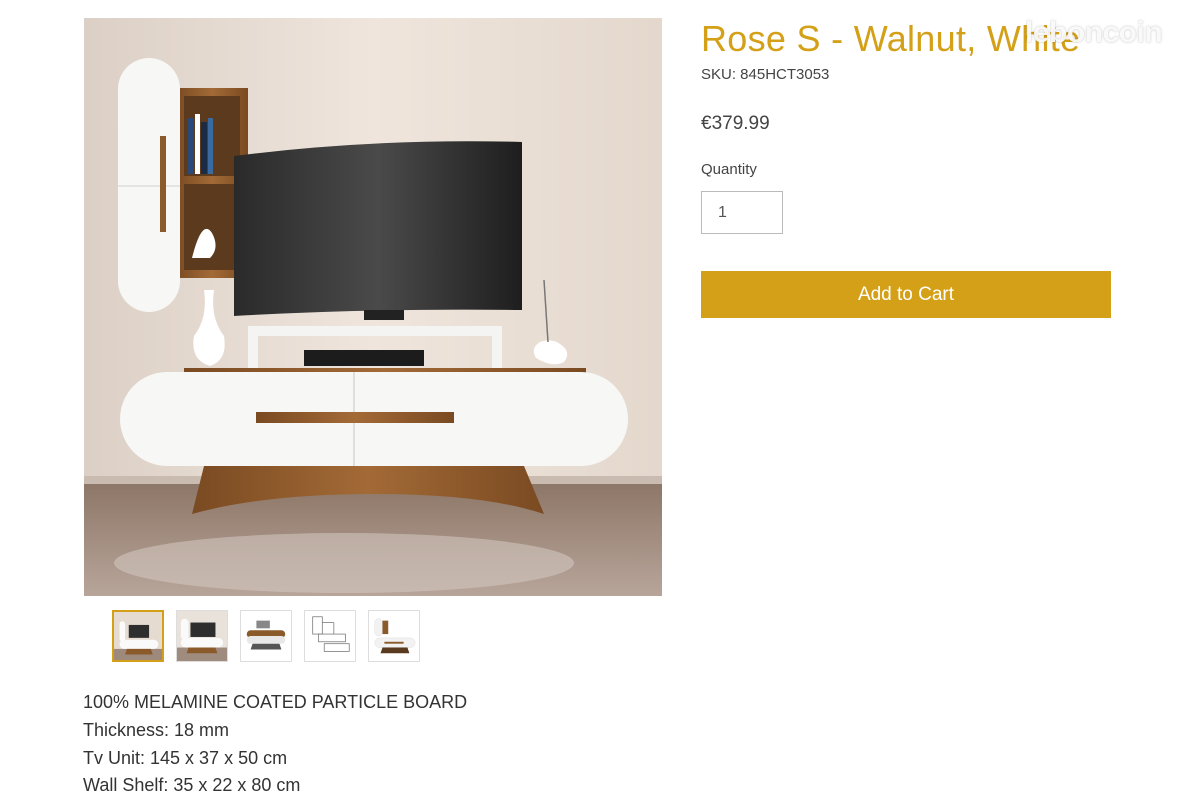  What do you see at coordinates (729, 169) in the screenshot?
I see `quantity-label: Quantity` at bounding box center [729, 169].